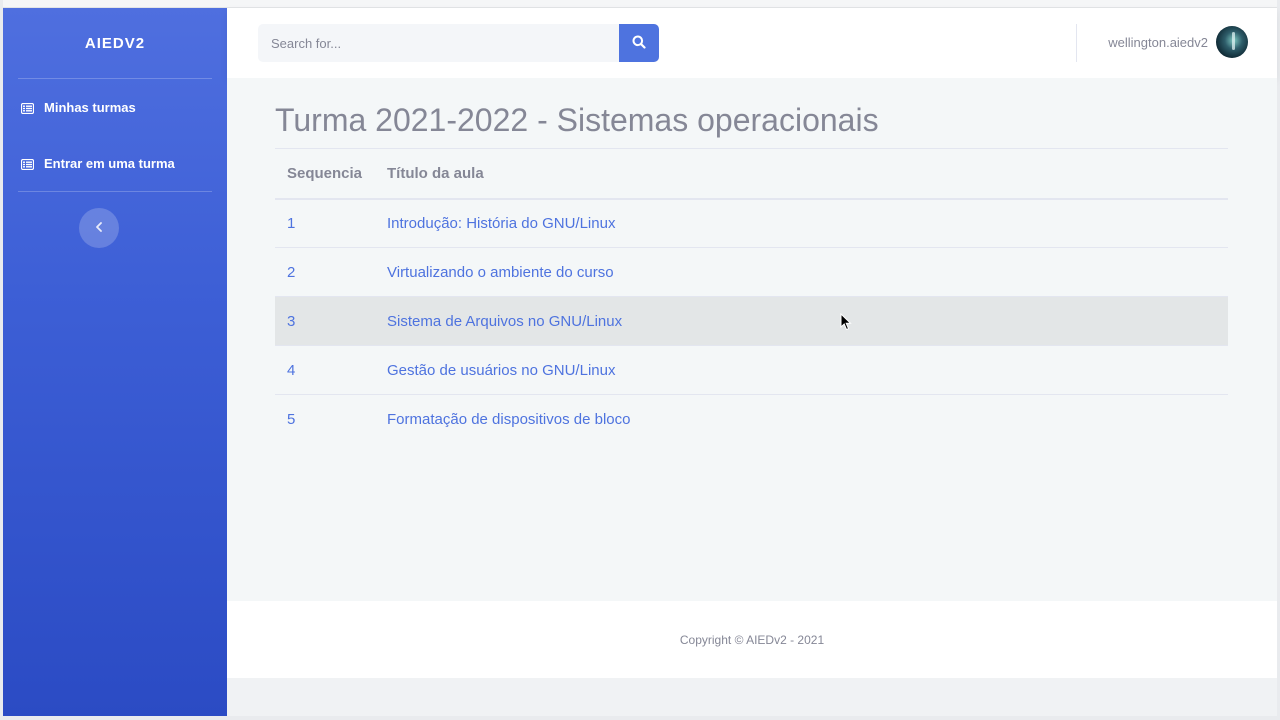 The width and height of the screenshot is (1280, 720). I want to click on sidebar-item-minhas-turmas: Minhas turmas, so click(115, 107).